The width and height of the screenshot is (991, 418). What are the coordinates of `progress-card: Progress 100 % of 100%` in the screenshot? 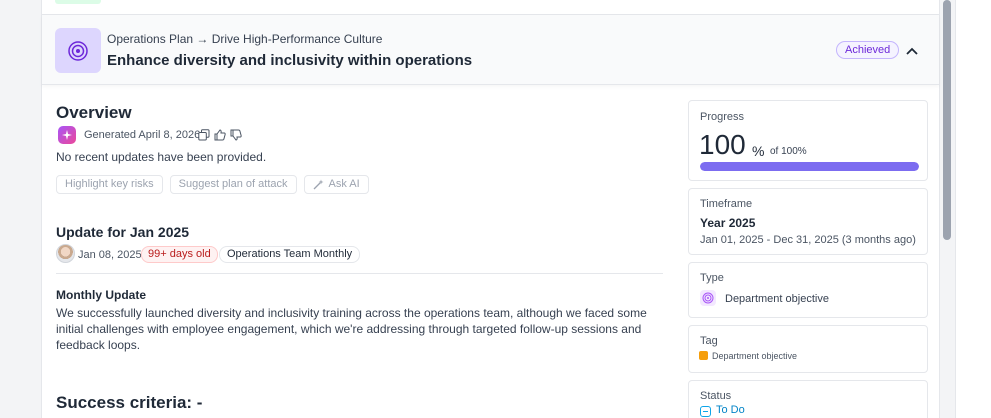 It's located at (808, 140).